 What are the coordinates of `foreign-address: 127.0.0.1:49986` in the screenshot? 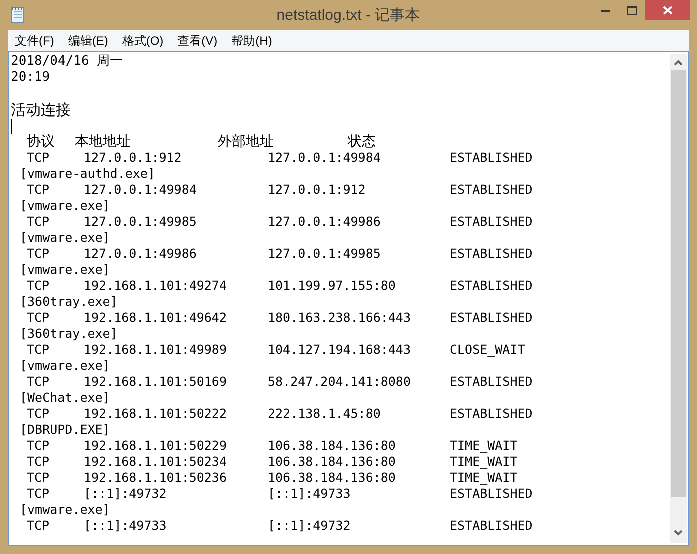 It's located at (325, 222).